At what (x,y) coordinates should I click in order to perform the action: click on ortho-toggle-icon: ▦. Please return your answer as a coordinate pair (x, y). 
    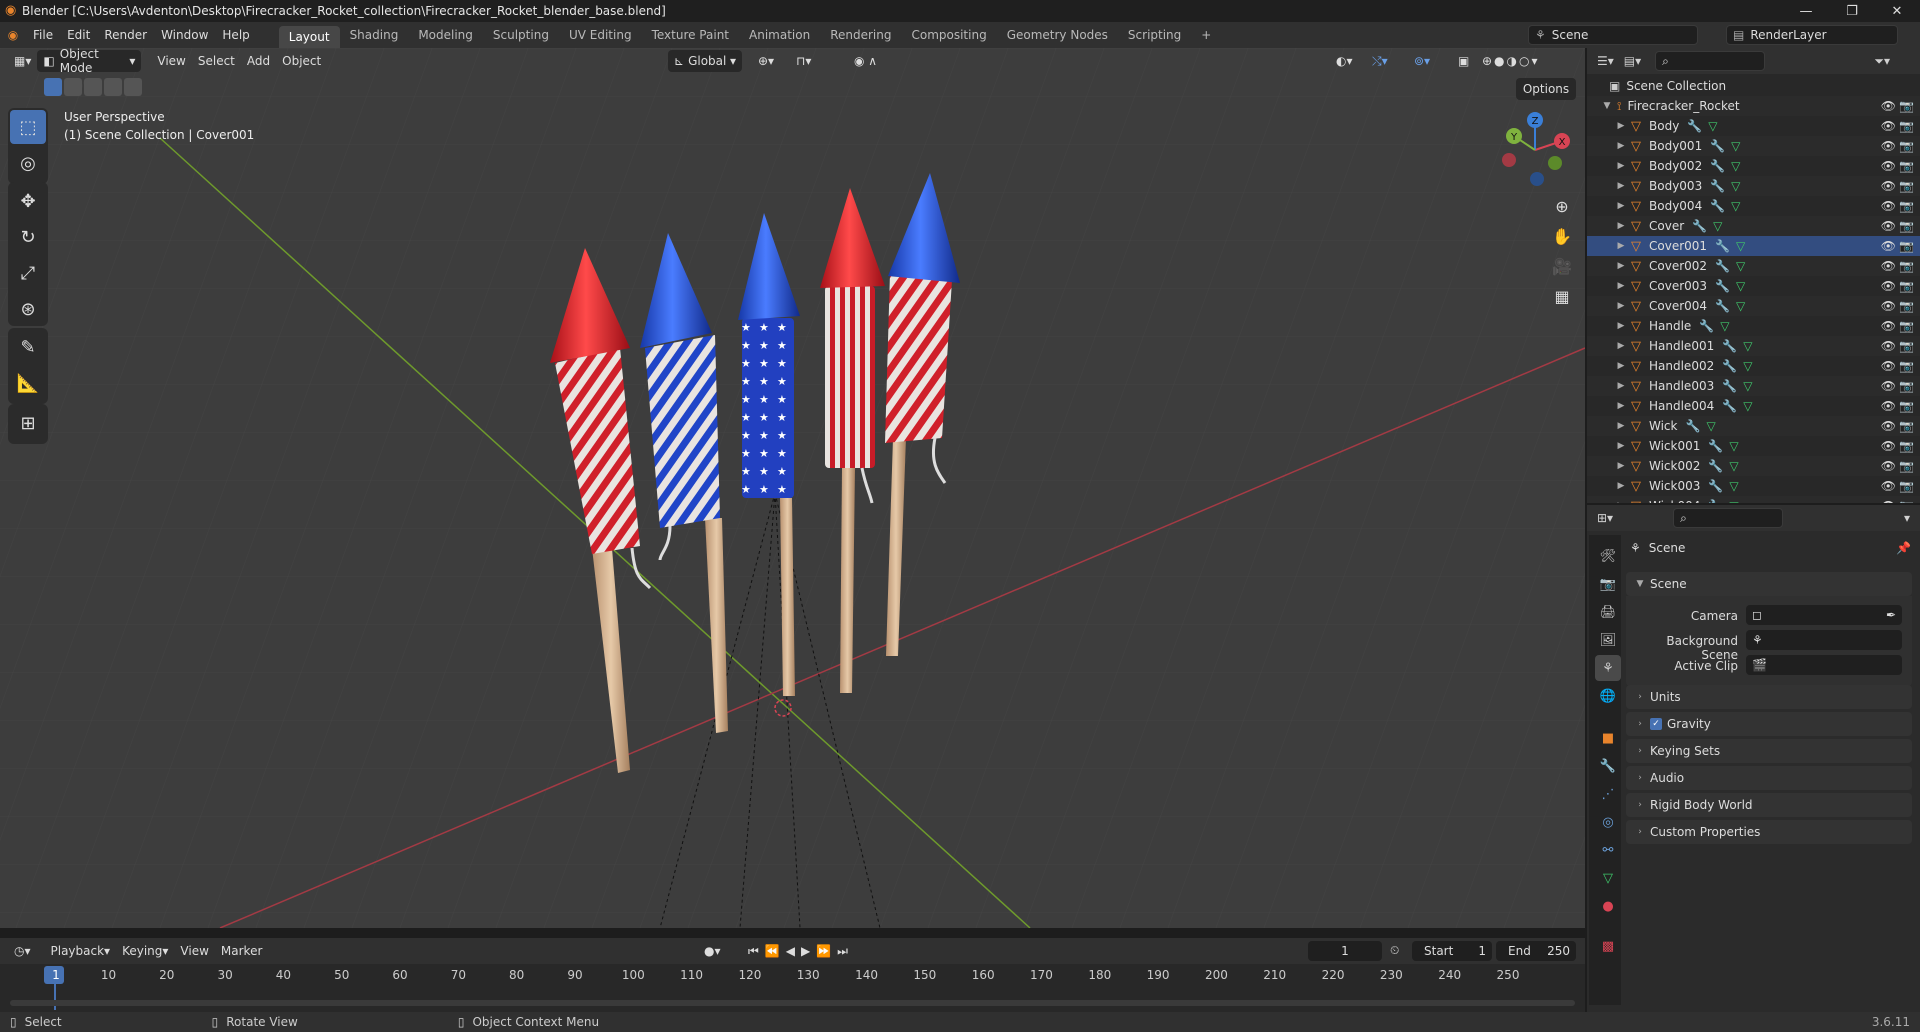
    Looking at the image, I should click on (1562, 296).